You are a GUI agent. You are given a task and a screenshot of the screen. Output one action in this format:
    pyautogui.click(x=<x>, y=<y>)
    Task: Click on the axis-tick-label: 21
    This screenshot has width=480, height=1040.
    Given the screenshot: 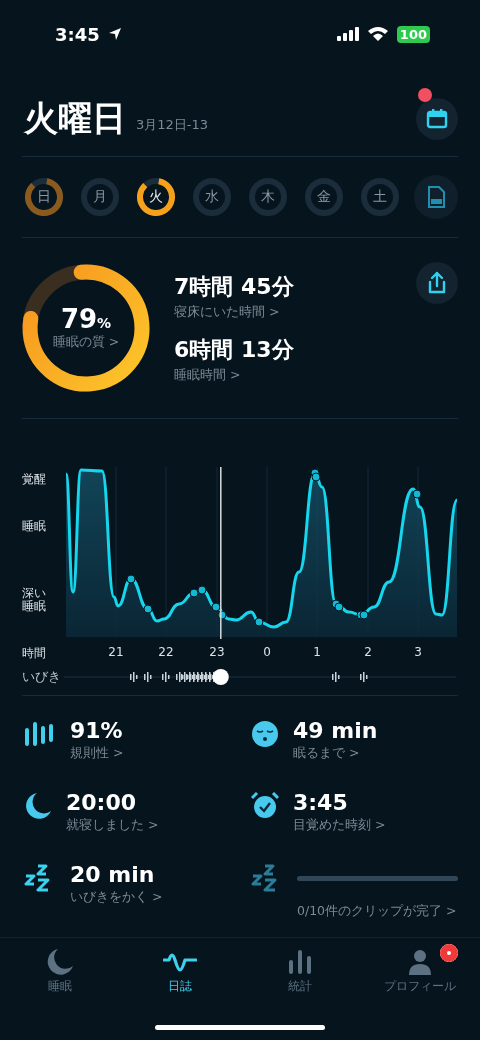 What is the action you would take?
    pyautogui.click(x=116, y=652)
    